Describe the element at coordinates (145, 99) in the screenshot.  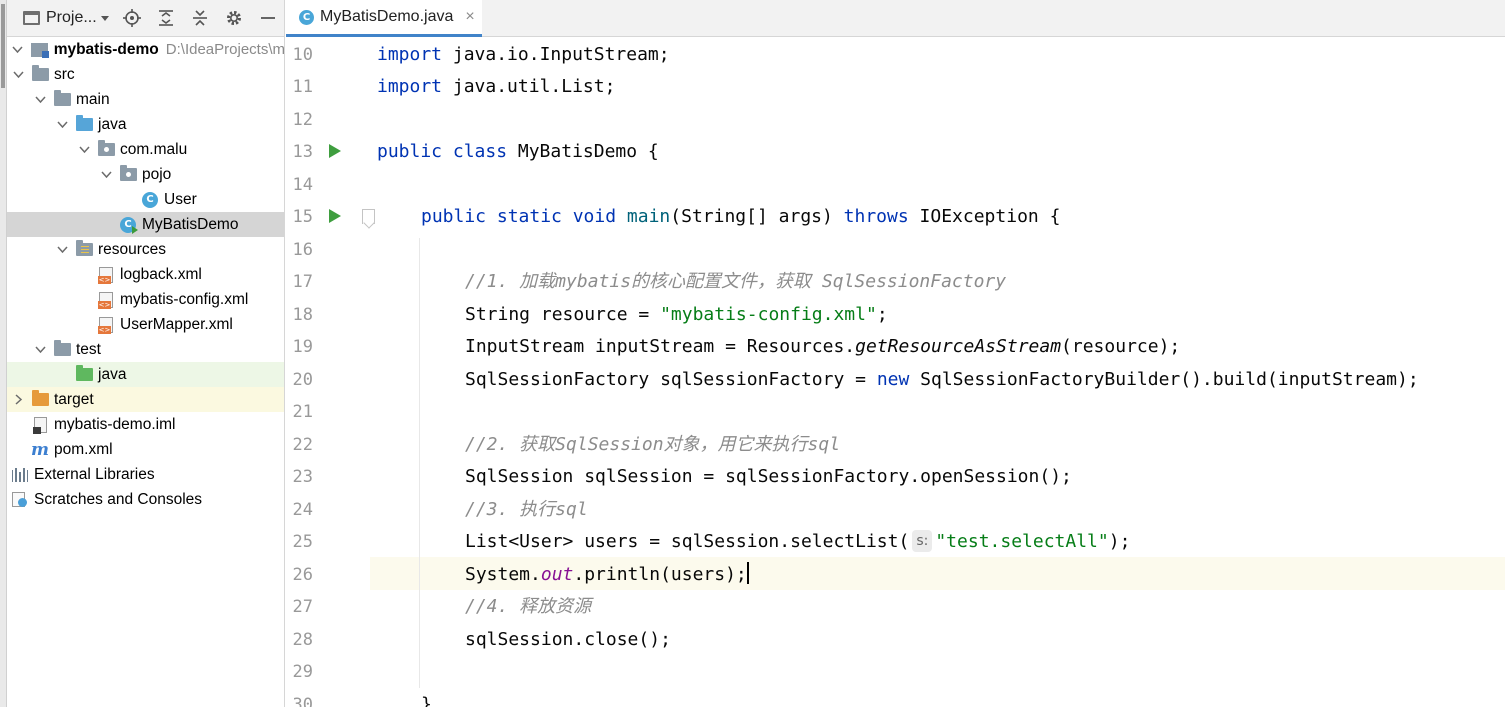
I see `tree-item-main: main` at that location.